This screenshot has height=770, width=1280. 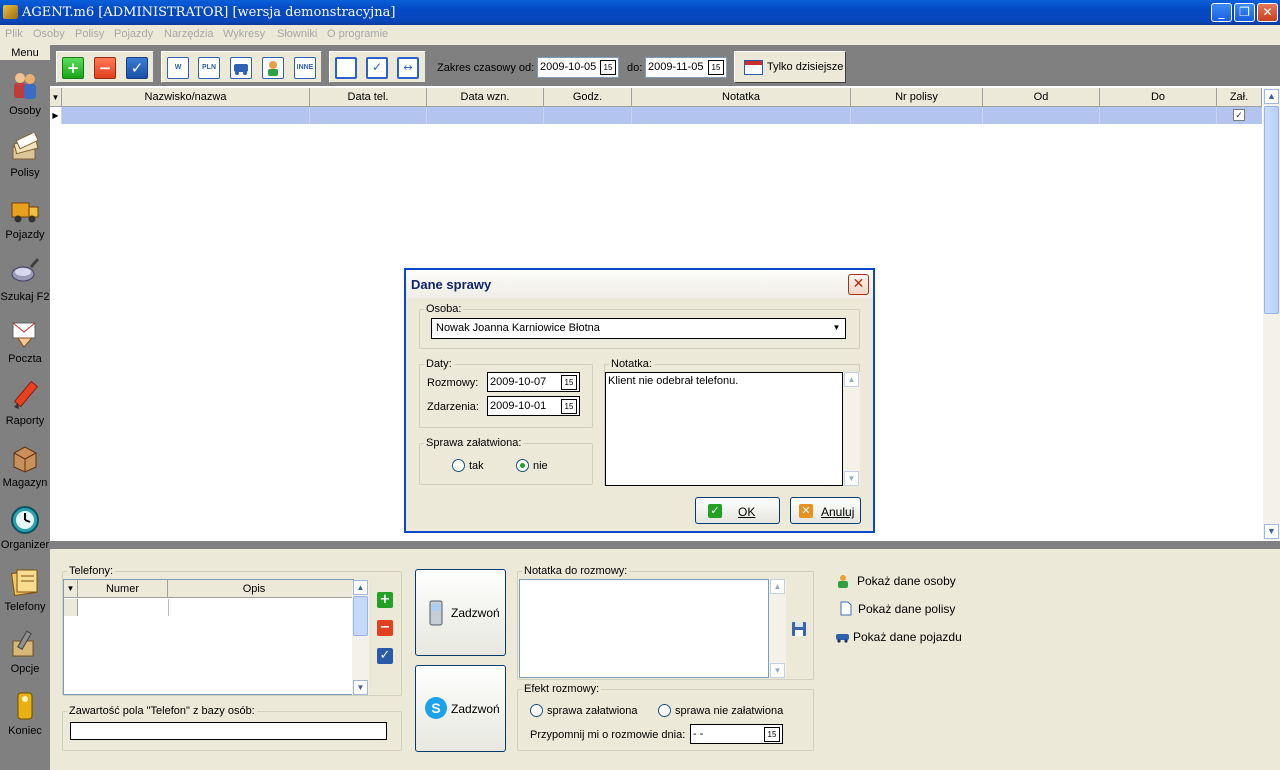 I want to click on range-to-date: 2009-11-05 15, so click(x=686, y=67).